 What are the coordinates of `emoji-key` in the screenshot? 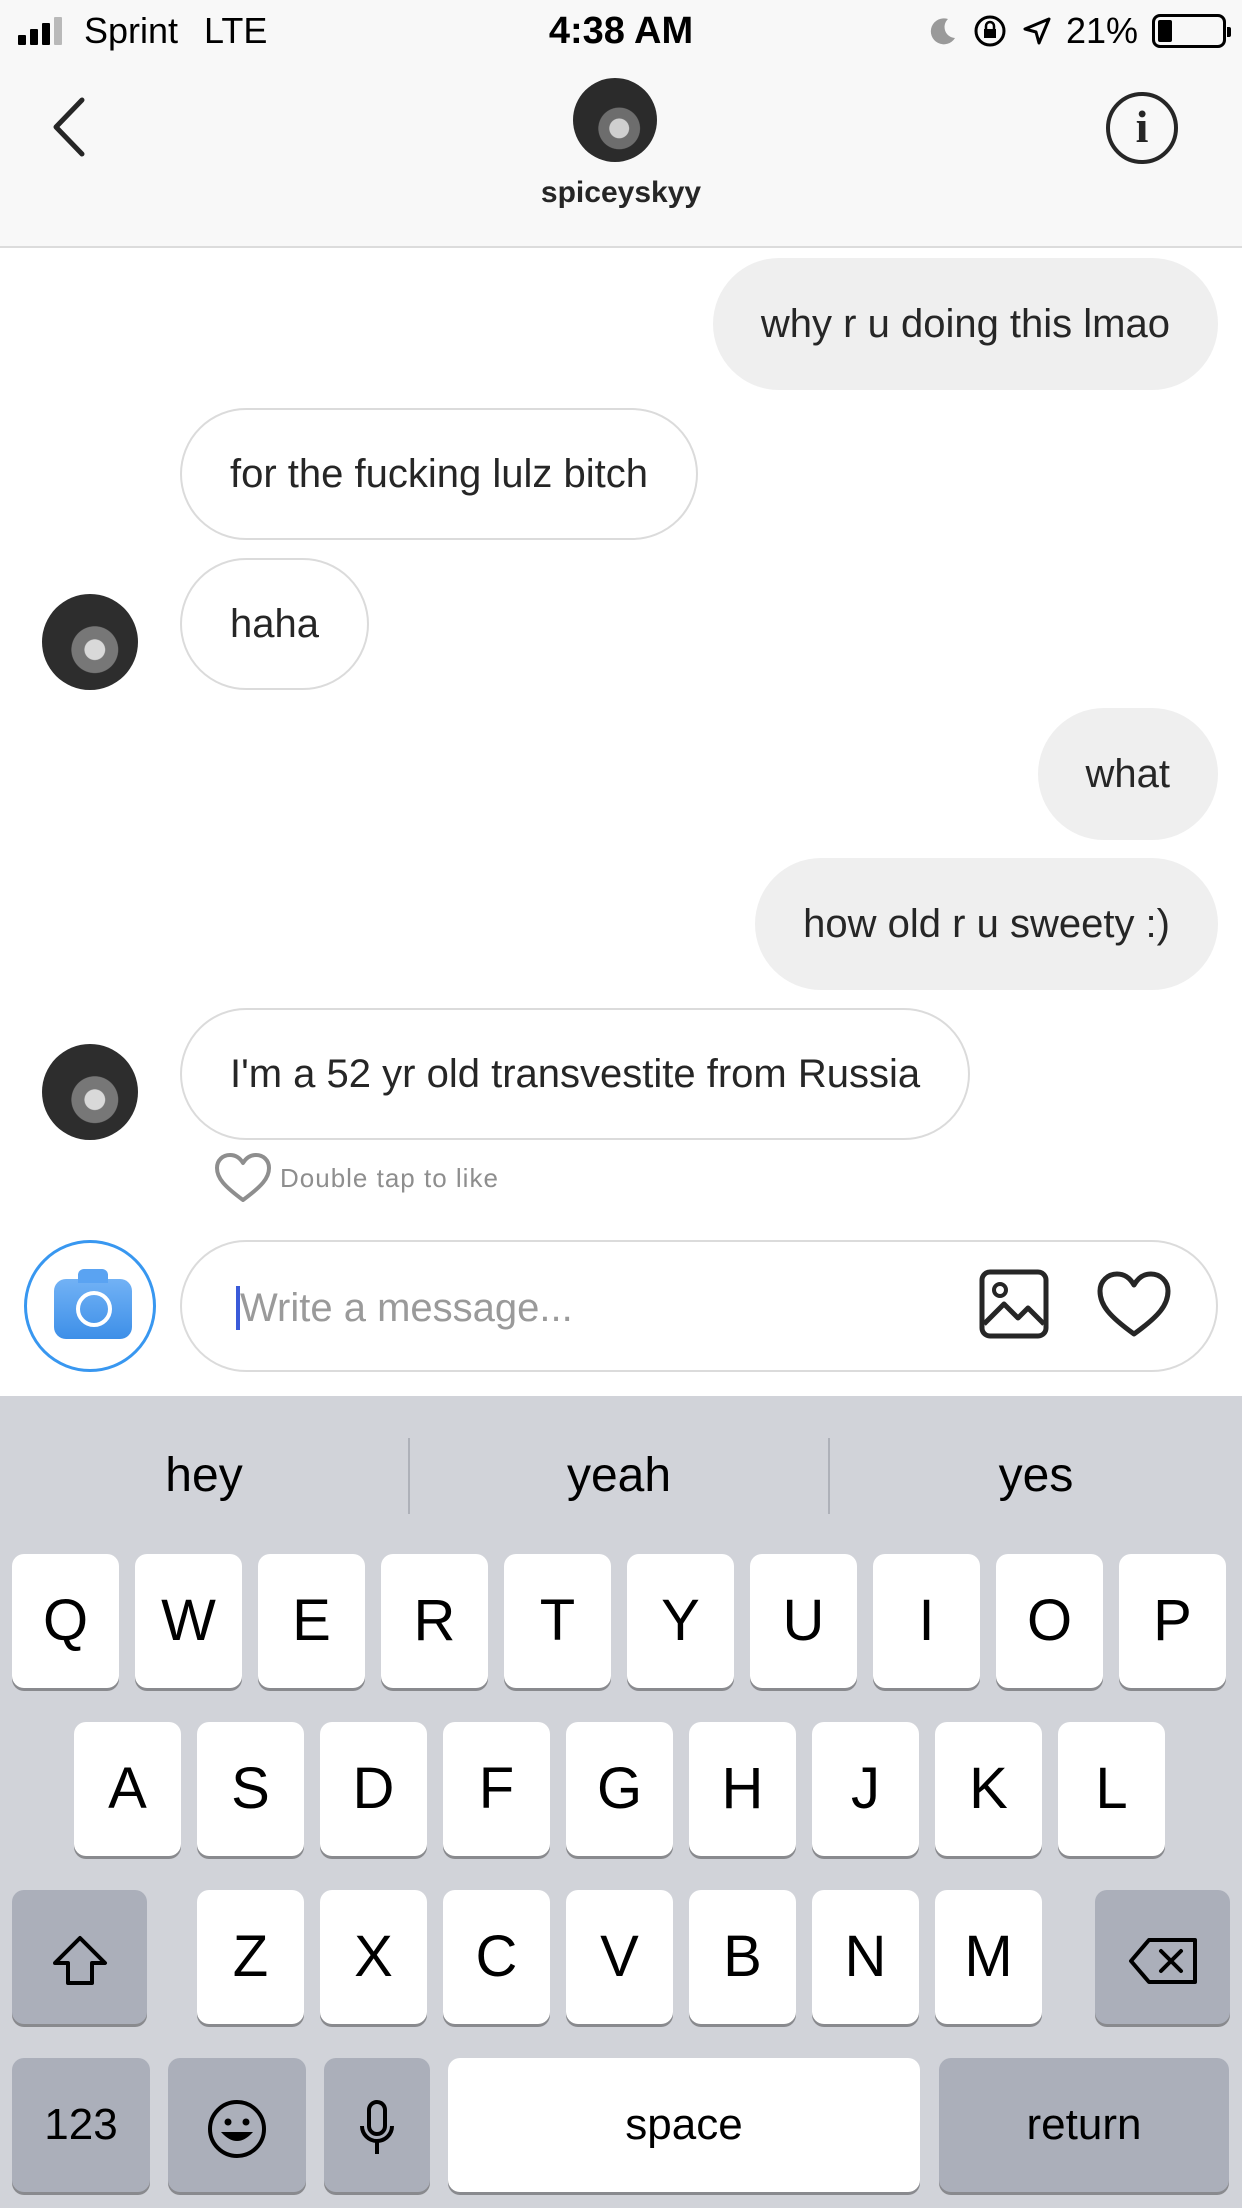 It's located at (237, 2125).